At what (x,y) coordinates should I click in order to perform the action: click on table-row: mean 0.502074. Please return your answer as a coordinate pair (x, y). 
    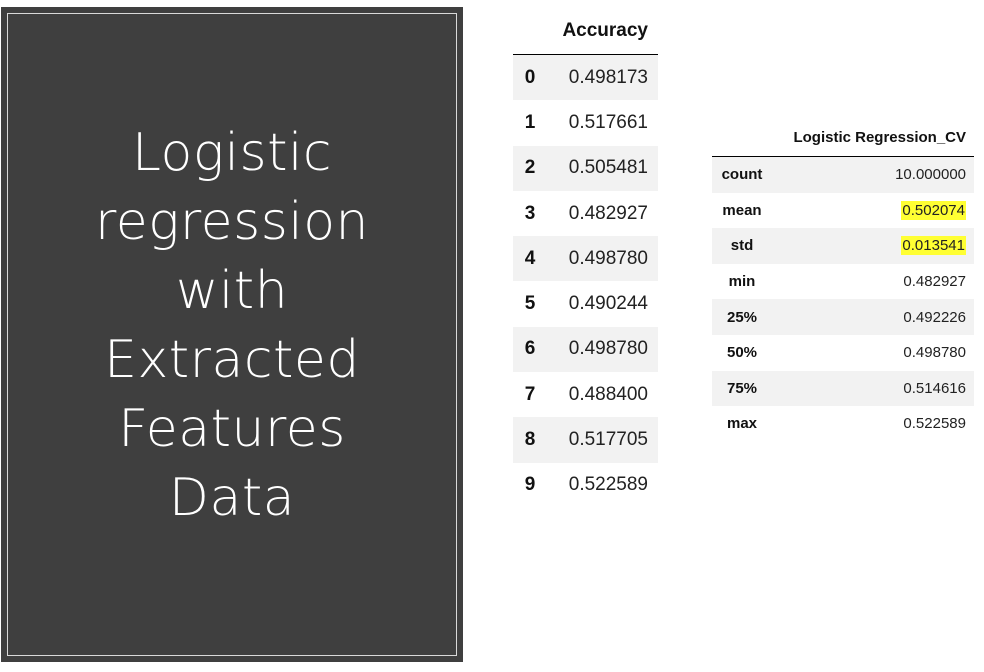
    Looking at the image, I should click on (843, 211).